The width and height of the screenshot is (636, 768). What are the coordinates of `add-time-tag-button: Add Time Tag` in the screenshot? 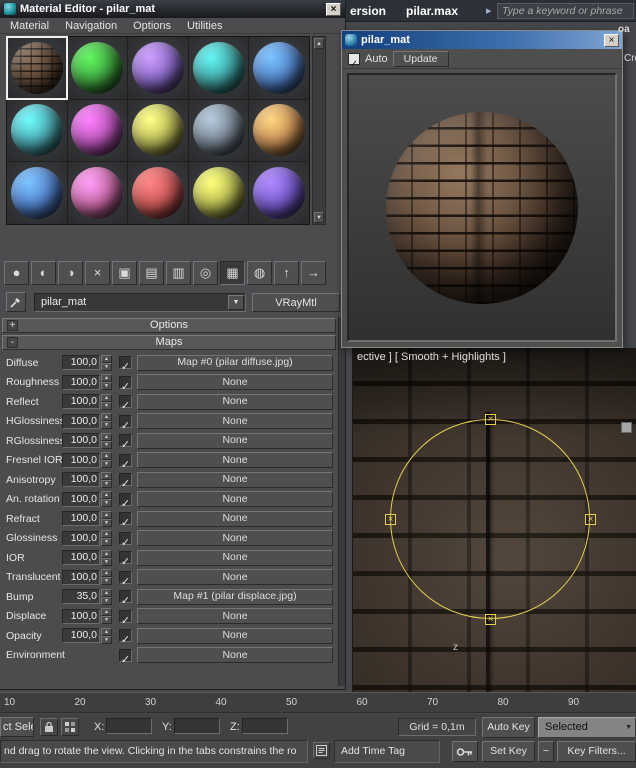 It's located at (387, 751).